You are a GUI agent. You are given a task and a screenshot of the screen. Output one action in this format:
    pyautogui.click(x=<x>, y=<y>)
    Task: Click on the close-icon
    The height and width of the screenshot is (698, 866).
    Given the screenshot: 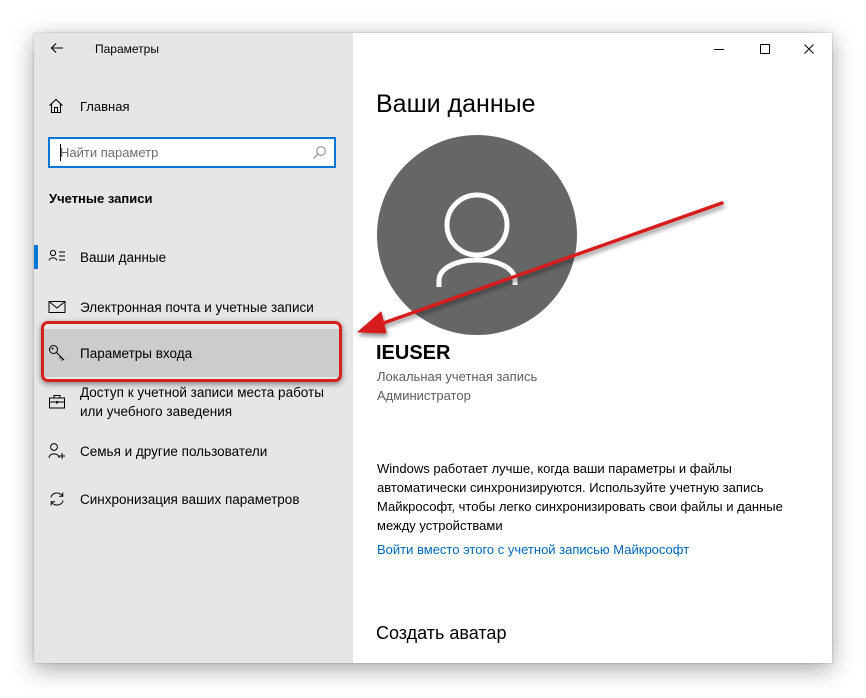 What is the action you would take?
    pyautogui.click(x=809, y=49)
    